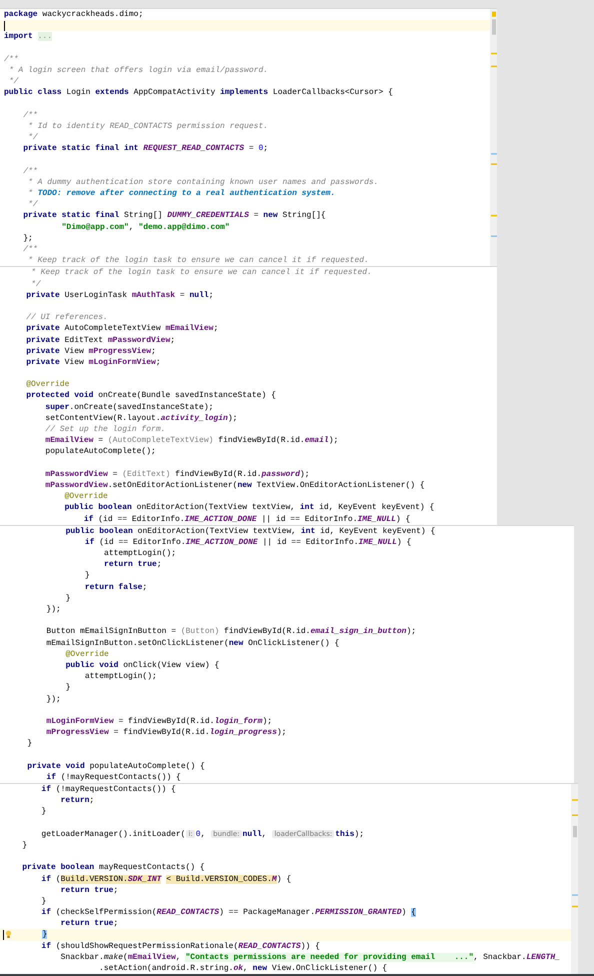 This screenshot has height=976, width=594. I want to click on code-line: // UI references., so click(66, 318).